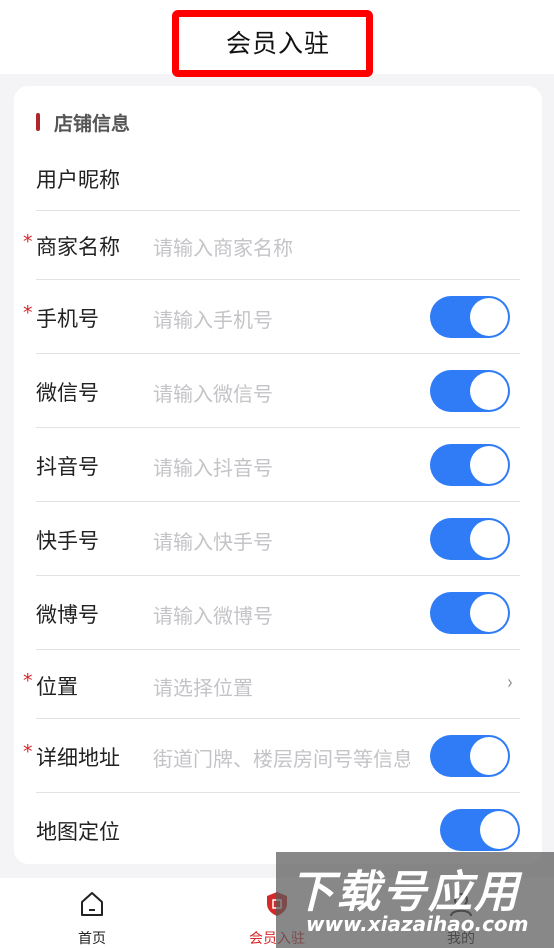 The image size is (554, 948). What do you see at coordinates (78, 758) in the screenshot?
I see `address-label: 详细地址` at bounding box center [78, 758].